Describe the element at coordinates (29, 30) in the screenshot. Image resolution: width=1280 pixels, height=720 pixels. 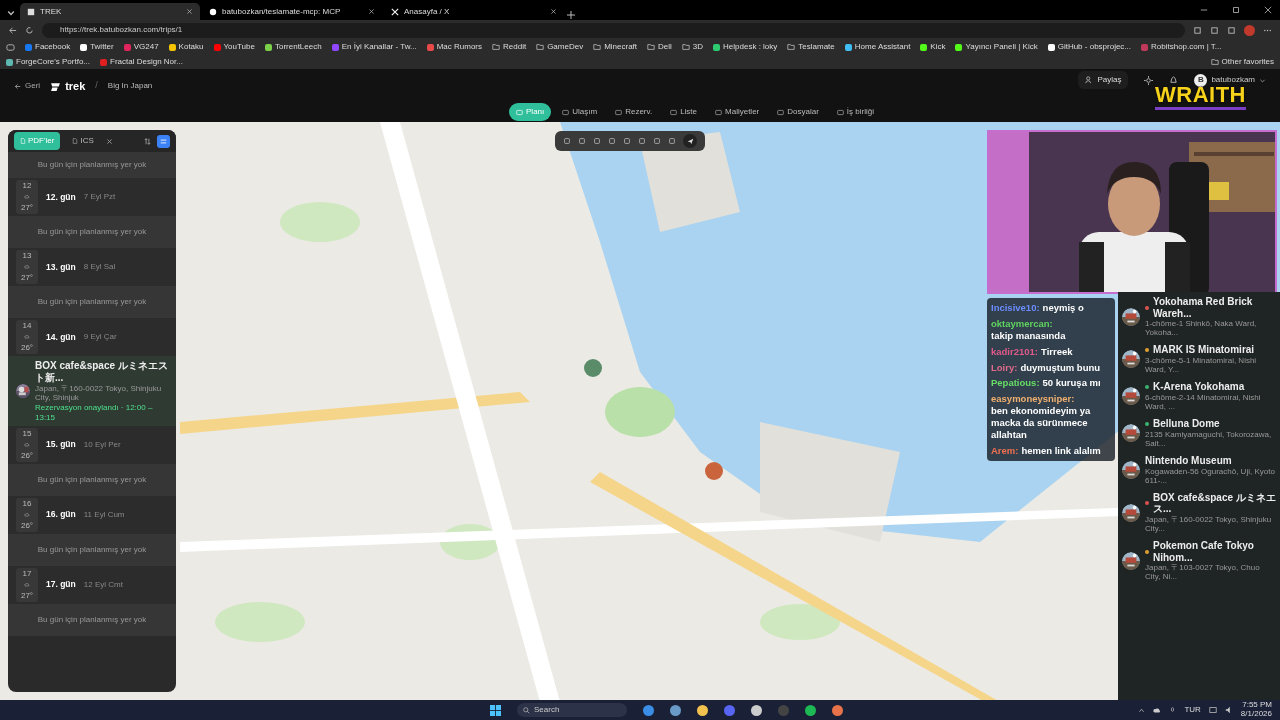
I see `reload-icon` at that location.